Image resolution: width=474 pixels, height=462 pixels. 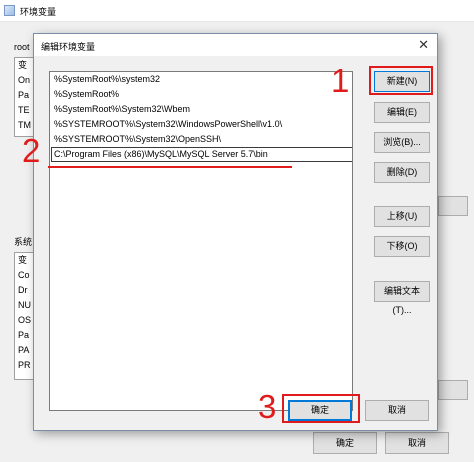 What do you see at coordinates (201, 109) in the screenshot?
I see `path-list-item: %SystemRoot%\System32\Wbem` at bounding box center [201, 109].